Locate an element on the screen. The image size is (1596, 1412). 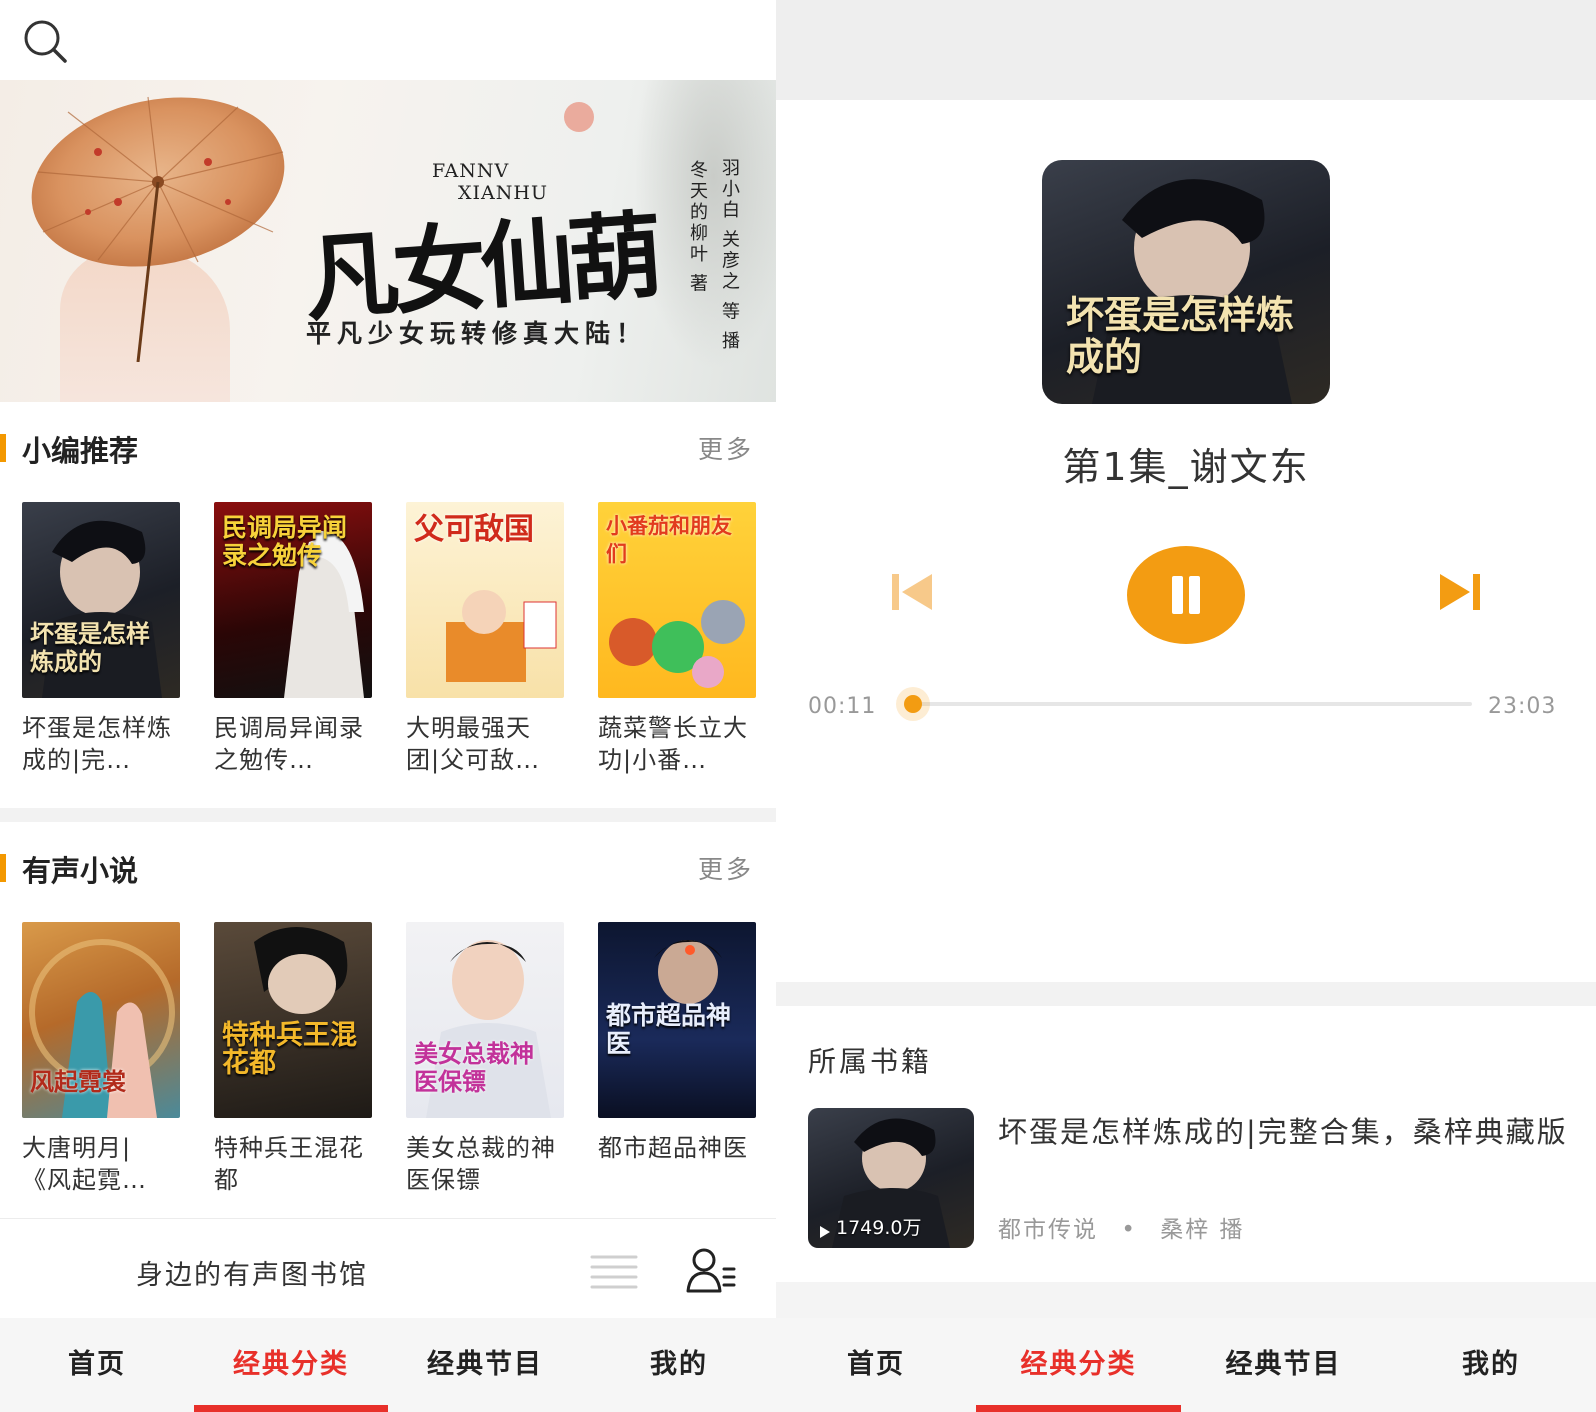
cover-text: 都市超品神医 is located at coordinates (669, 1029).